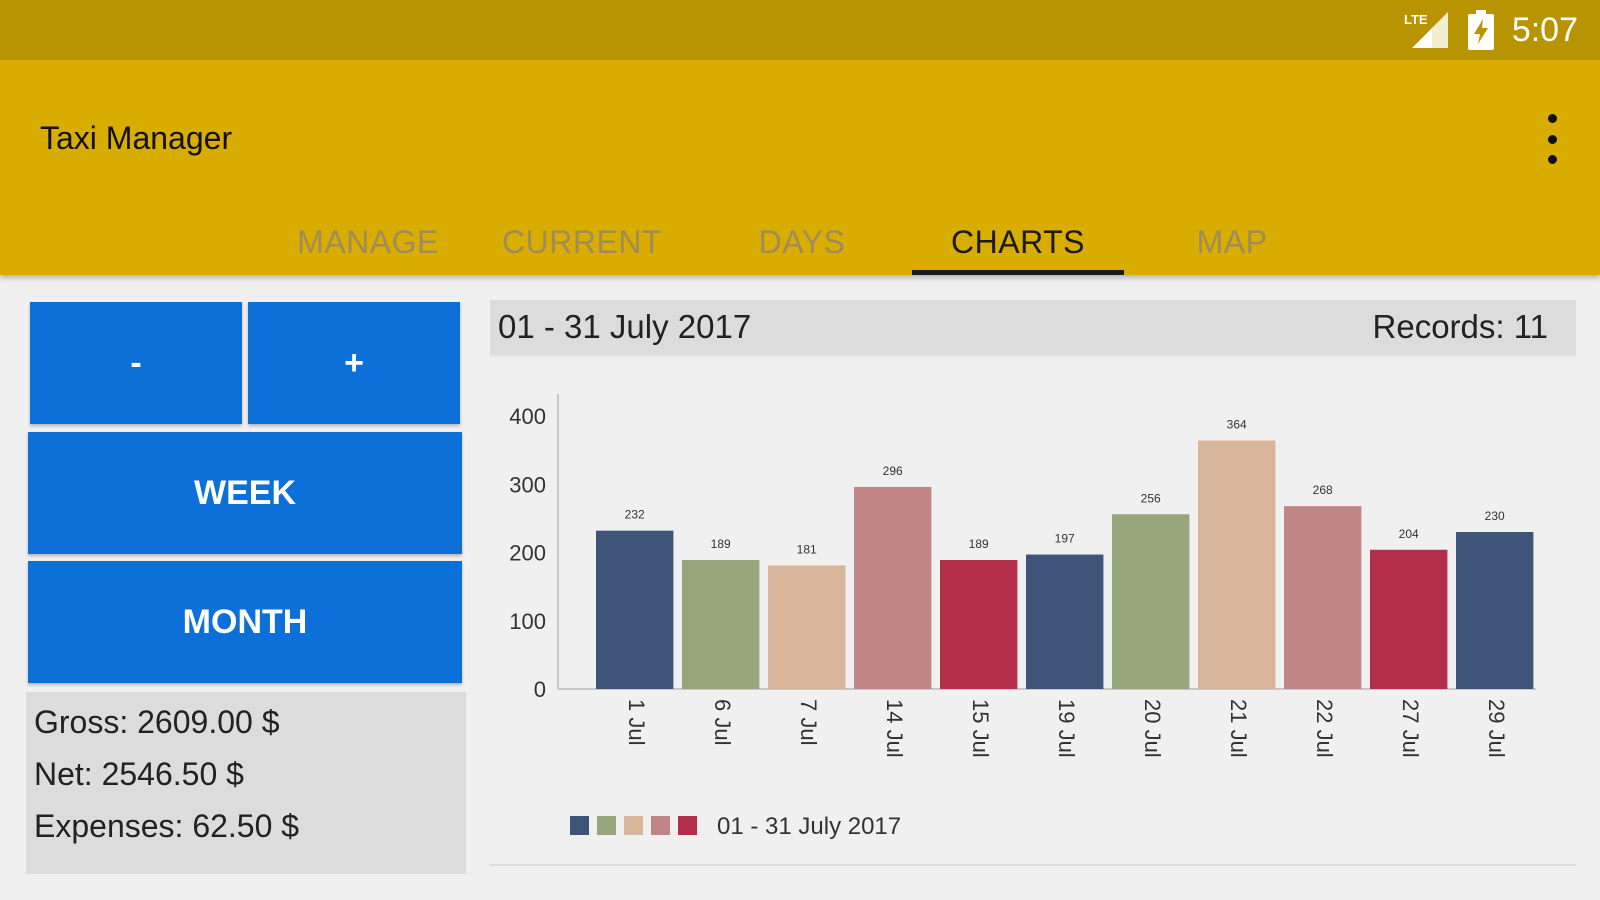 The image size is (1600, 900). Describe the element at coordinates (1033, 328) in the screenshot. I see `period-header: 01 - 31 July 2017 Records: 11` at that location.